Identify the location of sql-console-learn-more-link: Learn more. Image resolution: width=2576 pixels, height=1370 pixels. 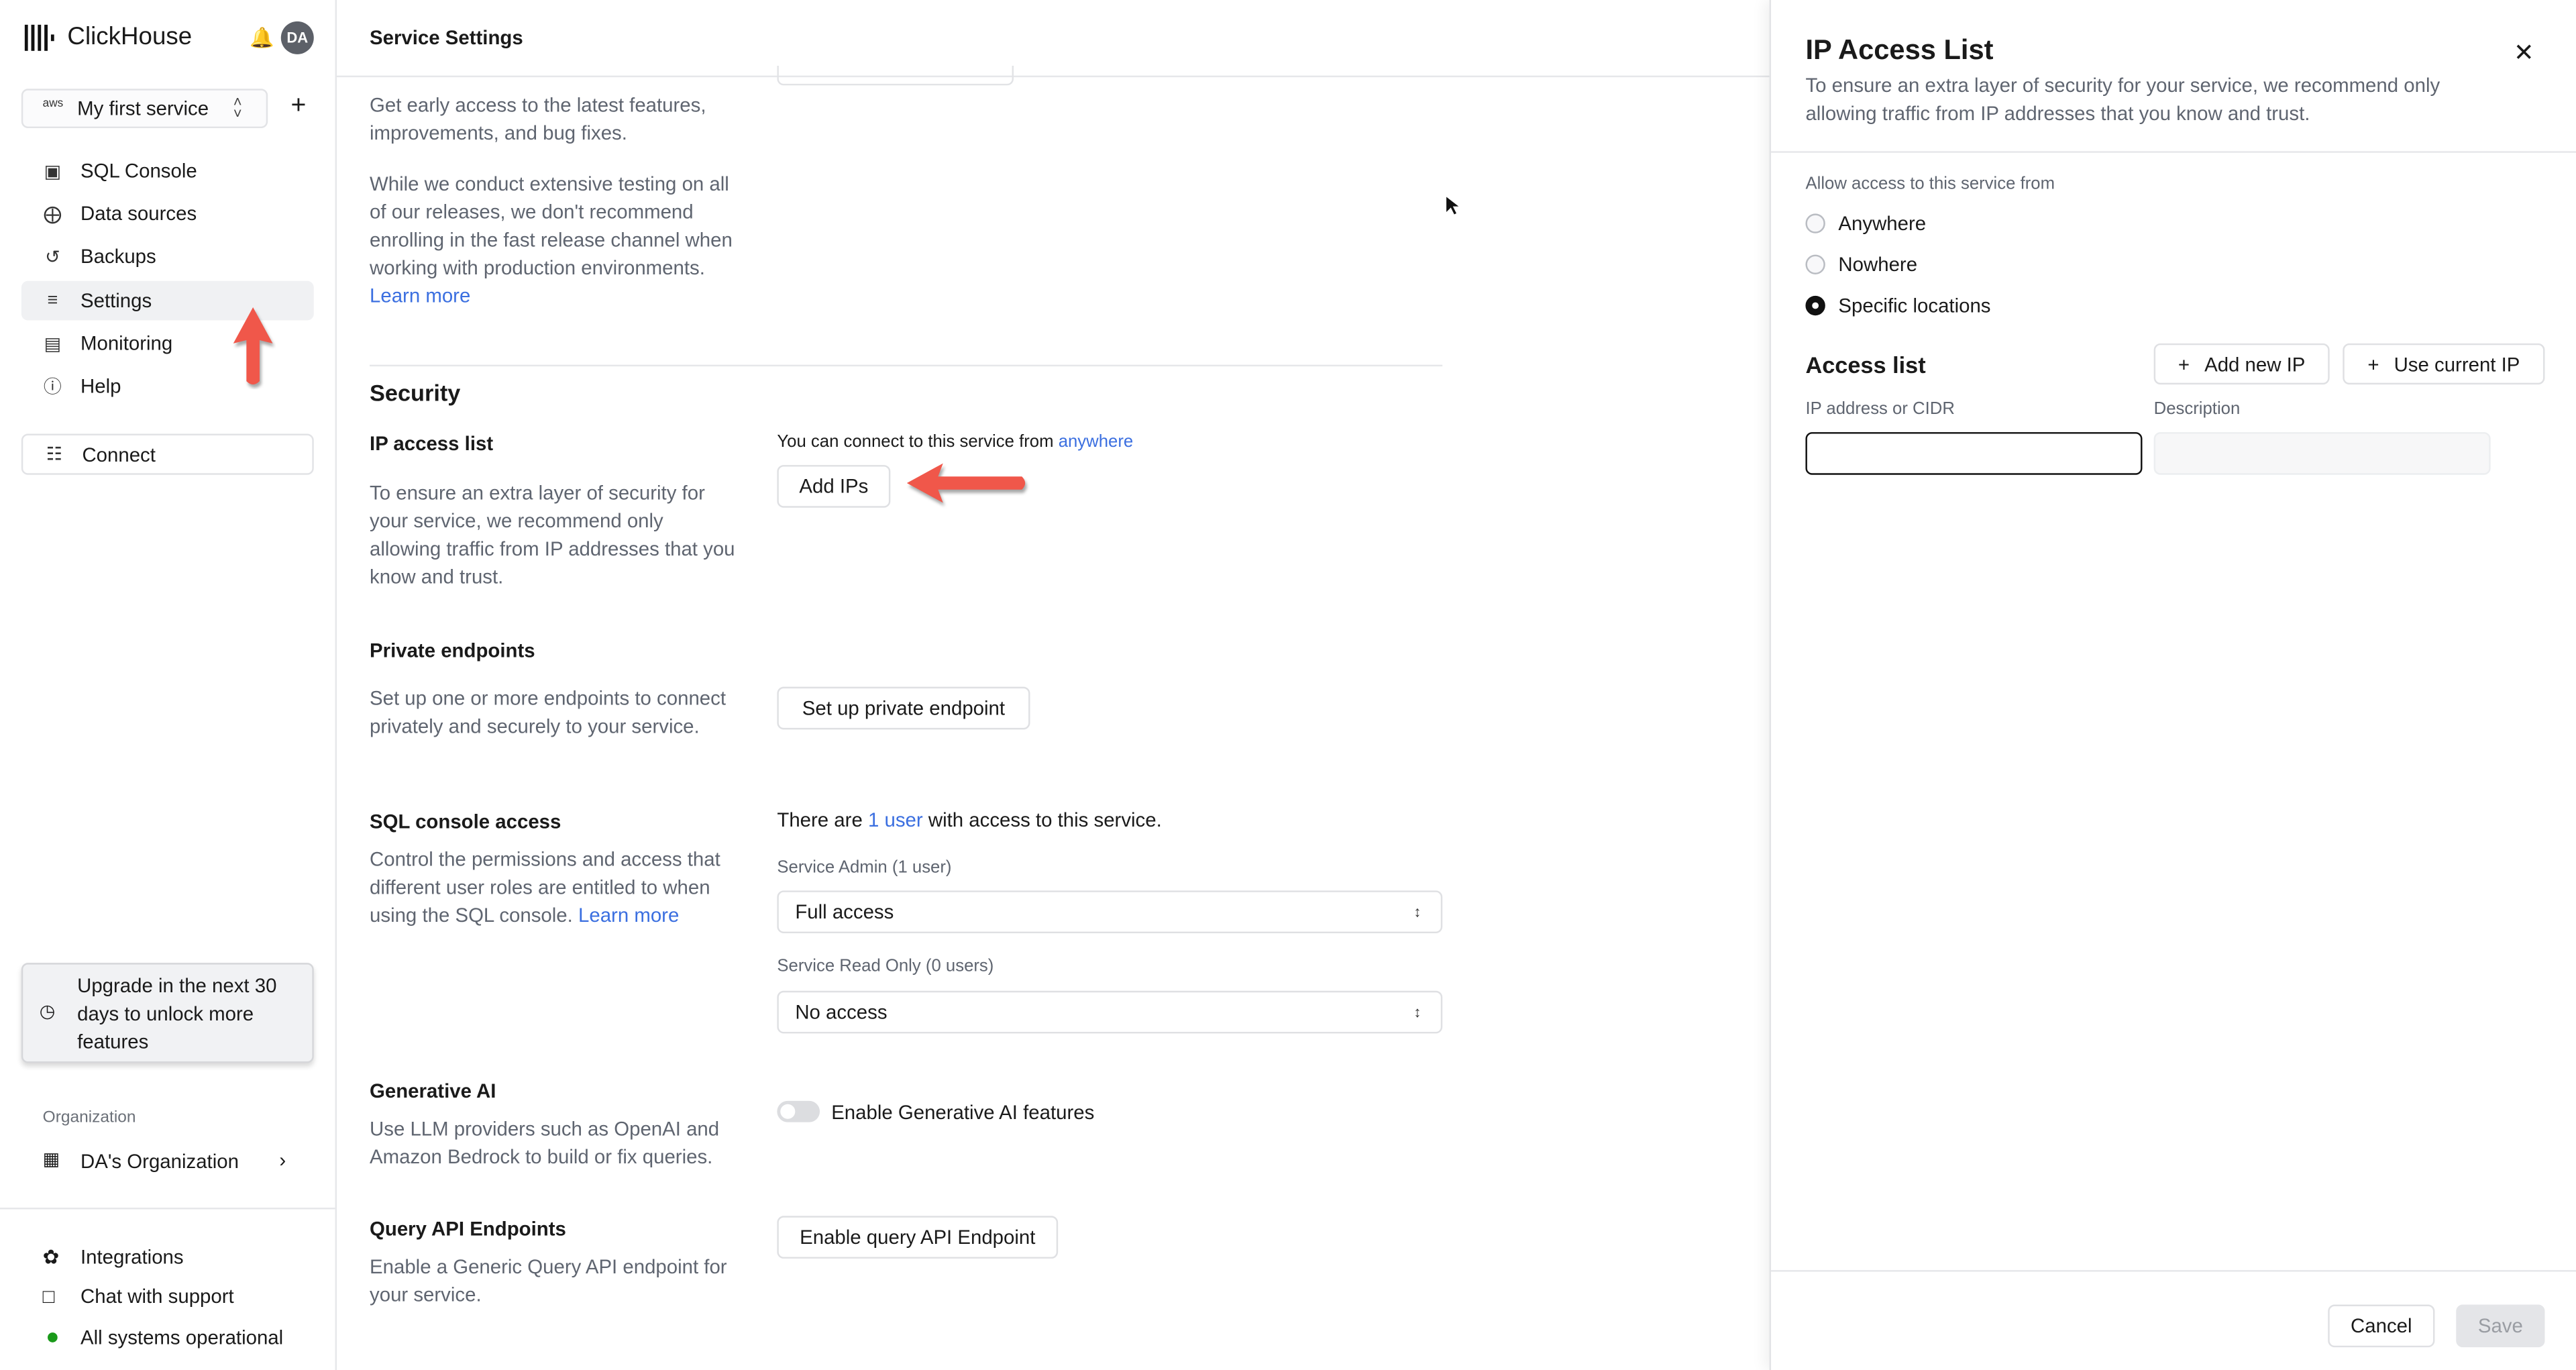
(628, 915).